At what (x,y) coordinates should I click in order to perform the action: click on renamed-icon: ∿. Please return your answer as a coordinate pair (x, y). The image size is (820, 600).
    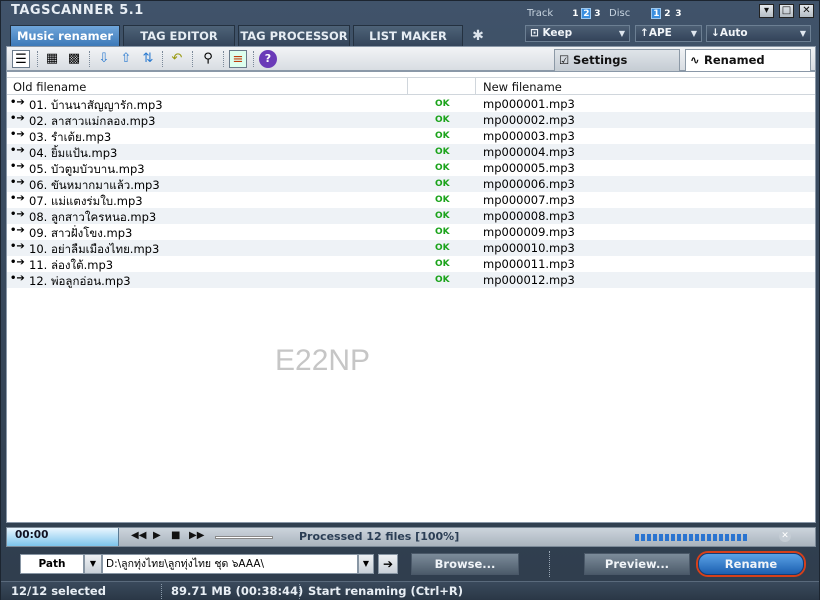
    Looking at the image, I should click on (695, 60).